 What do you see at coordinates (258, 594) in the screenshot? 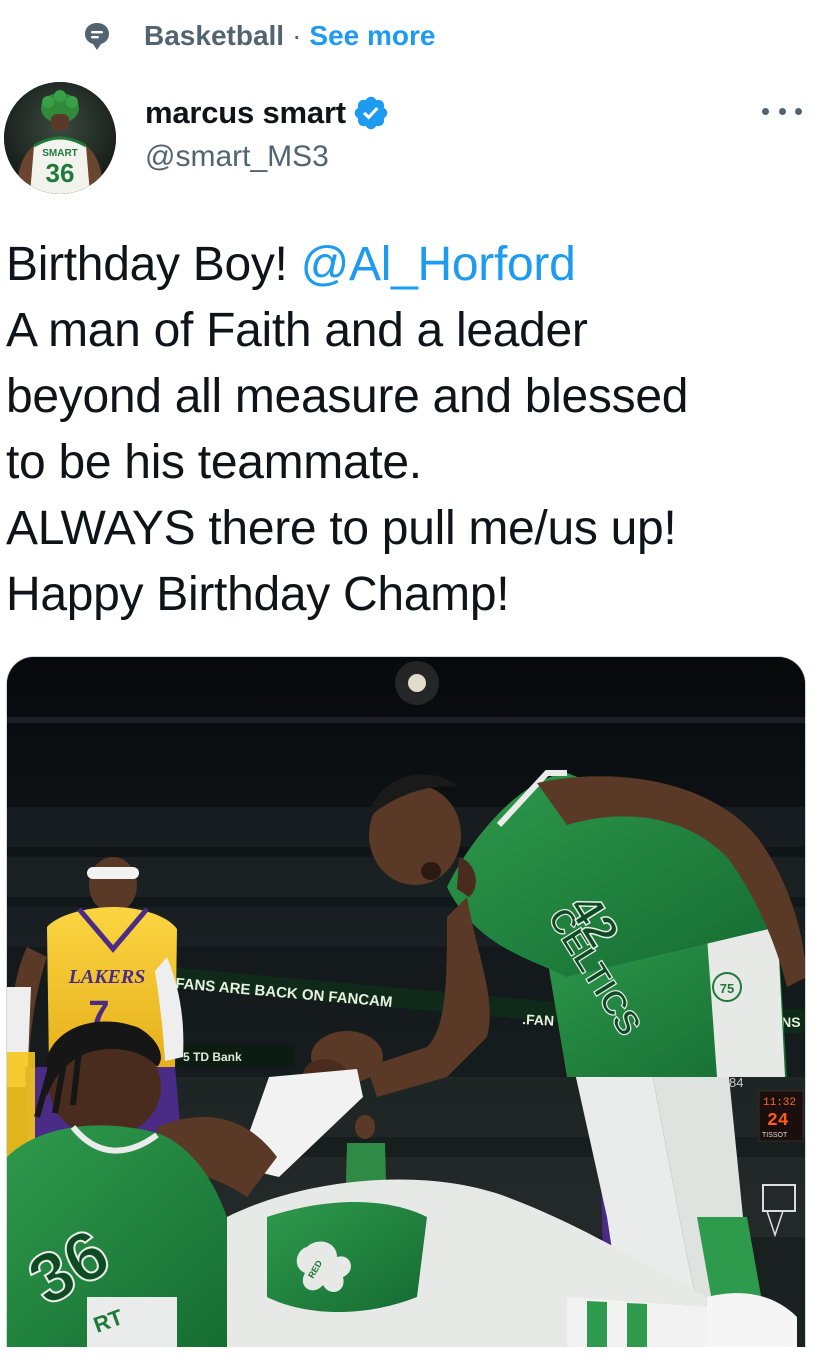
I see `tweet-line-6: Happy Birthday Champ!` at bounding box center [258, 594].